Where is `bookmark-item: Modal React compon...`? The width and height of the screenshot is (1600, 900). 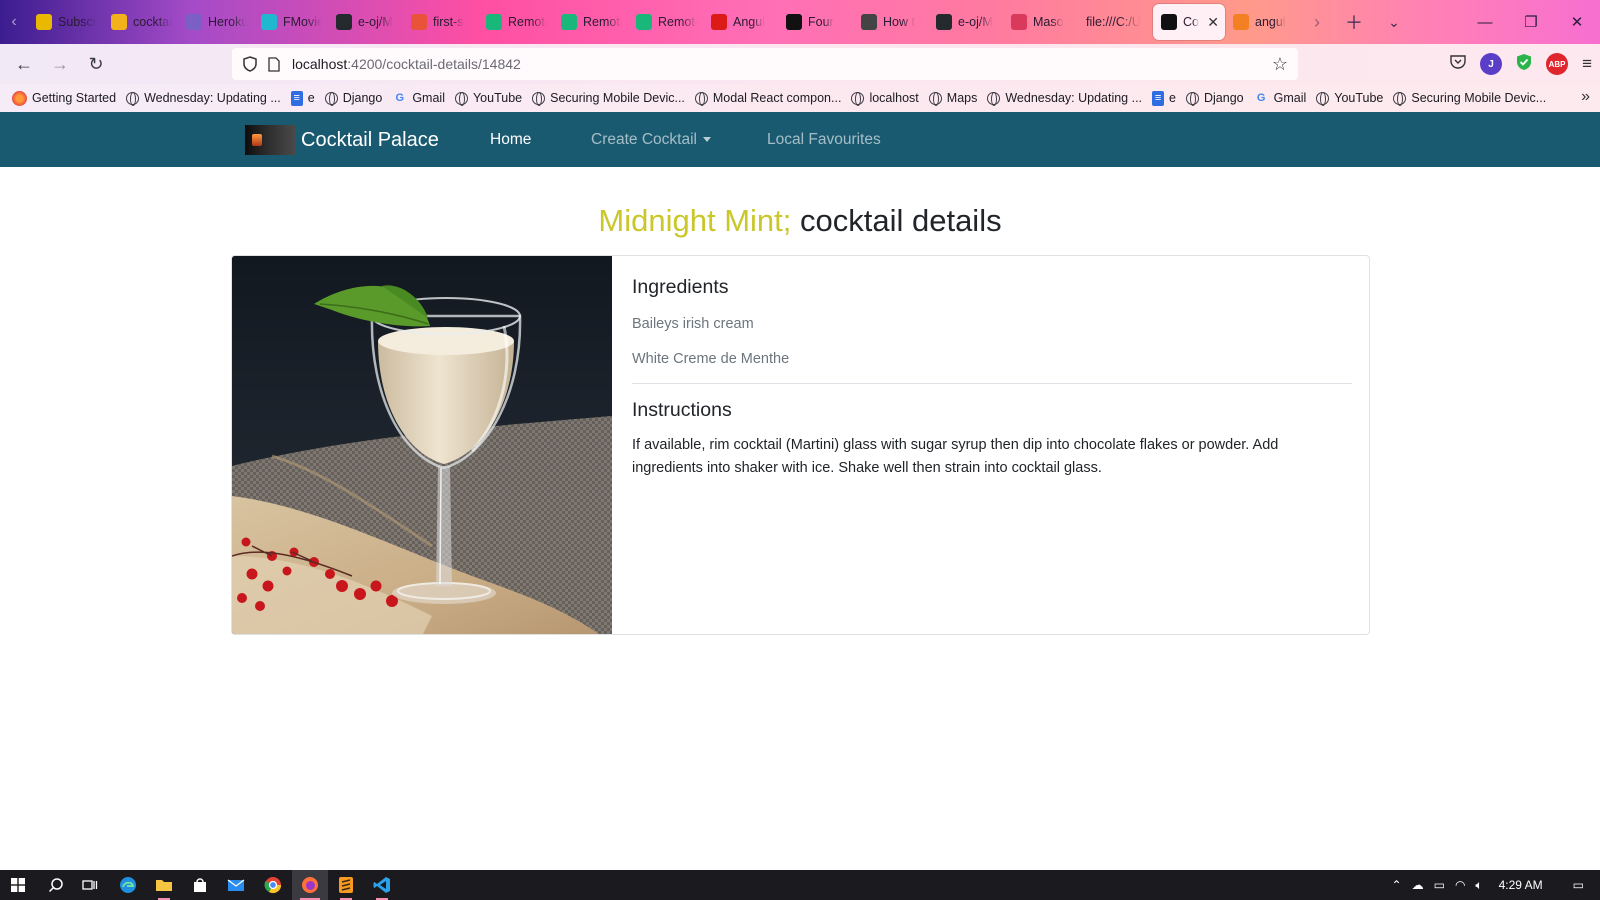
bookmark-item: Modal React compon... is located at coordinates (767, 98).